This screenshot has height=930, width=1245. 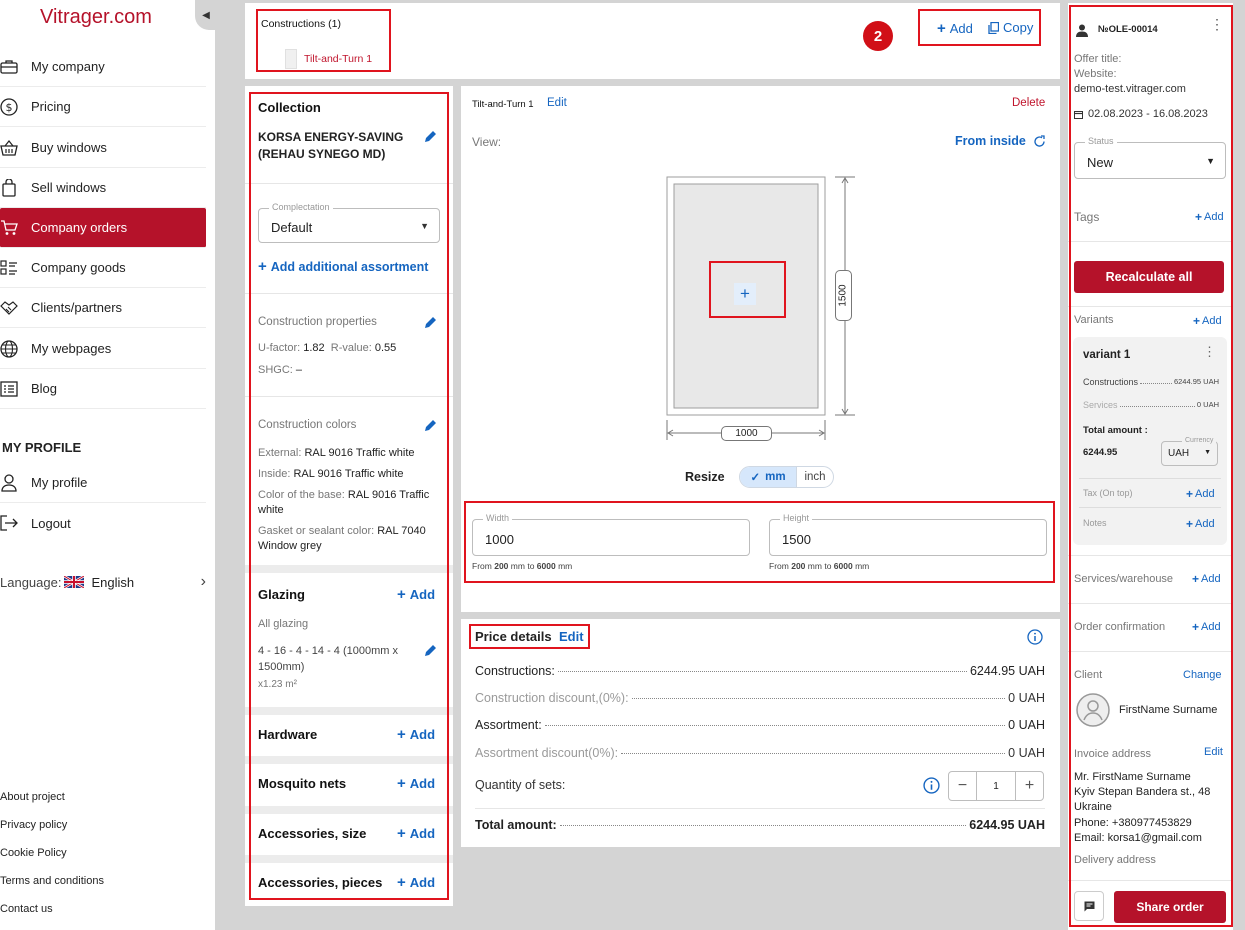 I want to click on edit-price-link: Edit, so click(x=571, y=636).